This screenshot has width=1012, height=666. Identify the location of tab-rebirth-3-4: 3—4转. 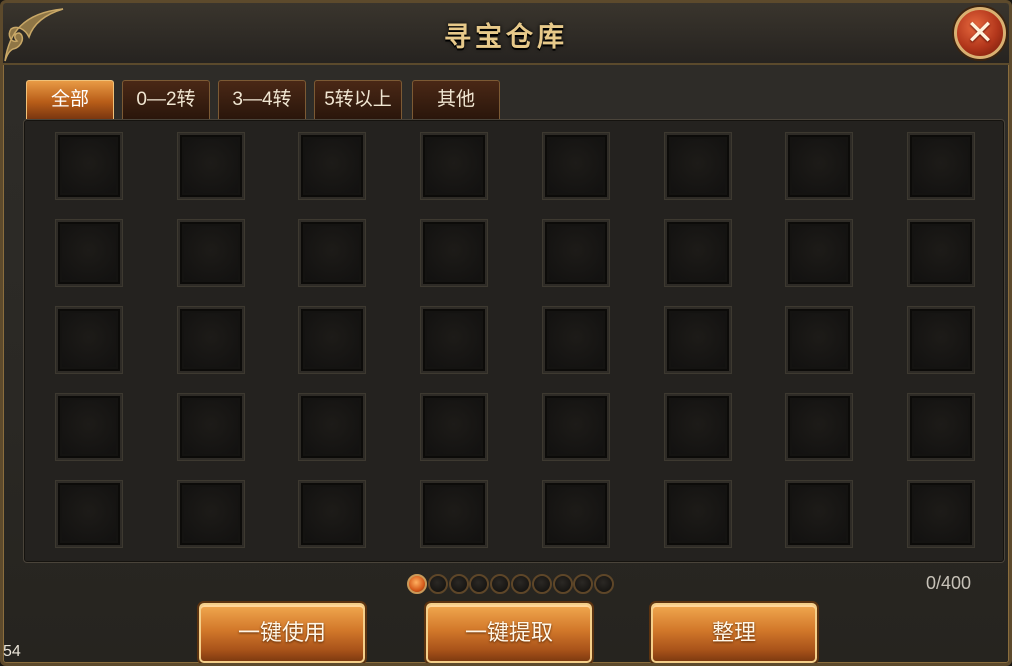
(262, 99).